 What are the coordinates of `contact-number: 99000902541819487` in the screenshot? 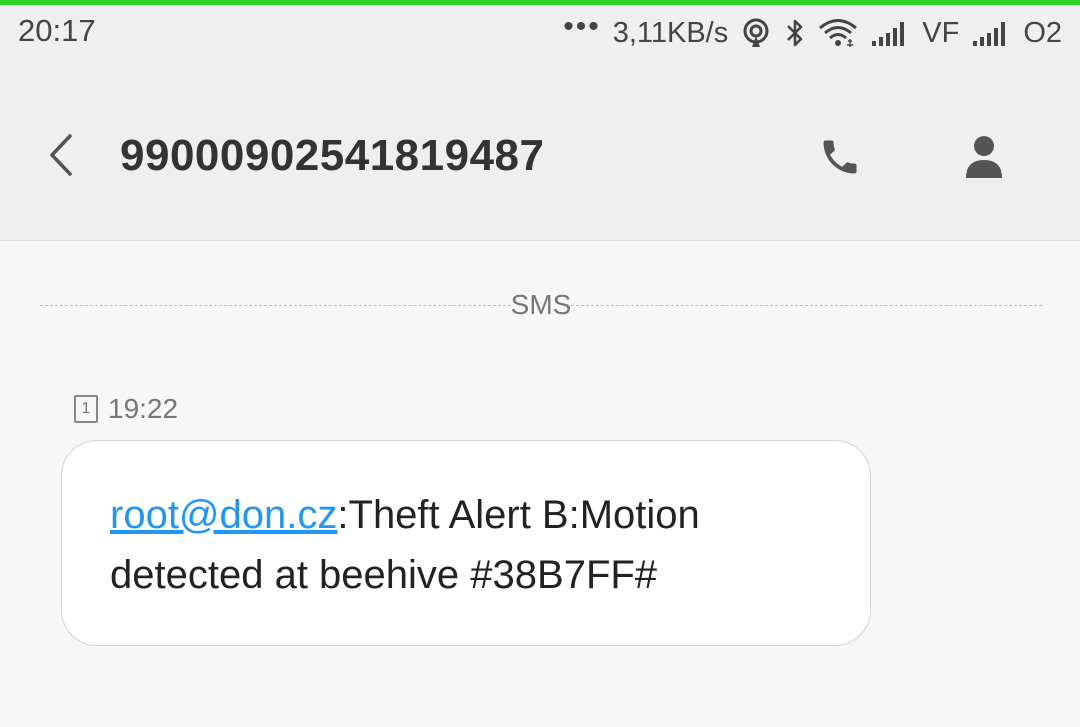 It's located at (332, 155).